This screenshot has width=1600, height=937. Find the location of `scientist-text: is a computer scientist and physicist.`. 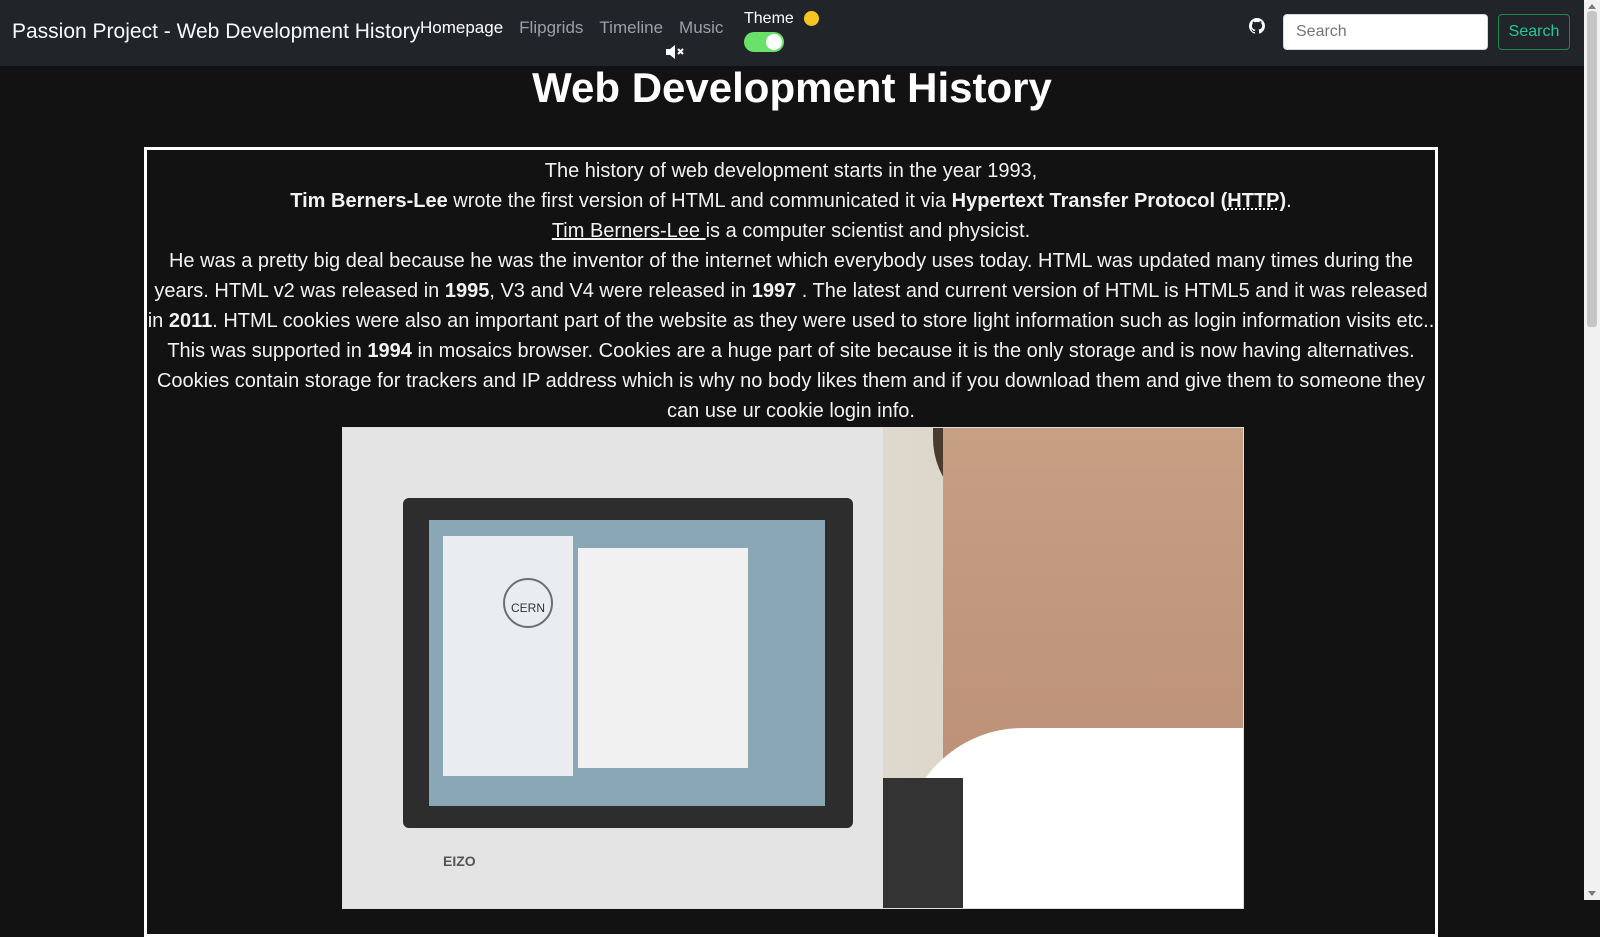

scientist-text: is a computer scientist and physicist. is located at coordinates (868, 231).